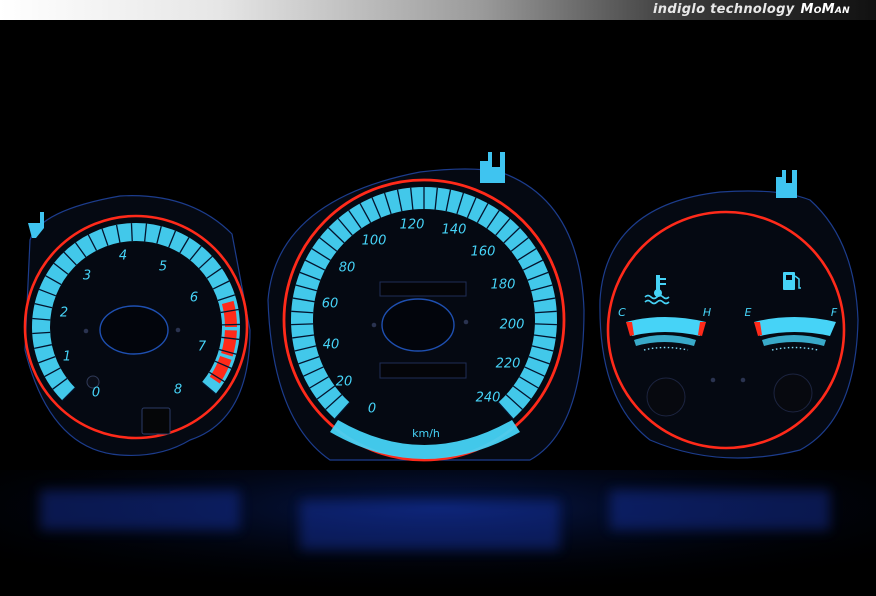  I want to click on banner-caption: indiglo technology MoMan, so click(751, 10).